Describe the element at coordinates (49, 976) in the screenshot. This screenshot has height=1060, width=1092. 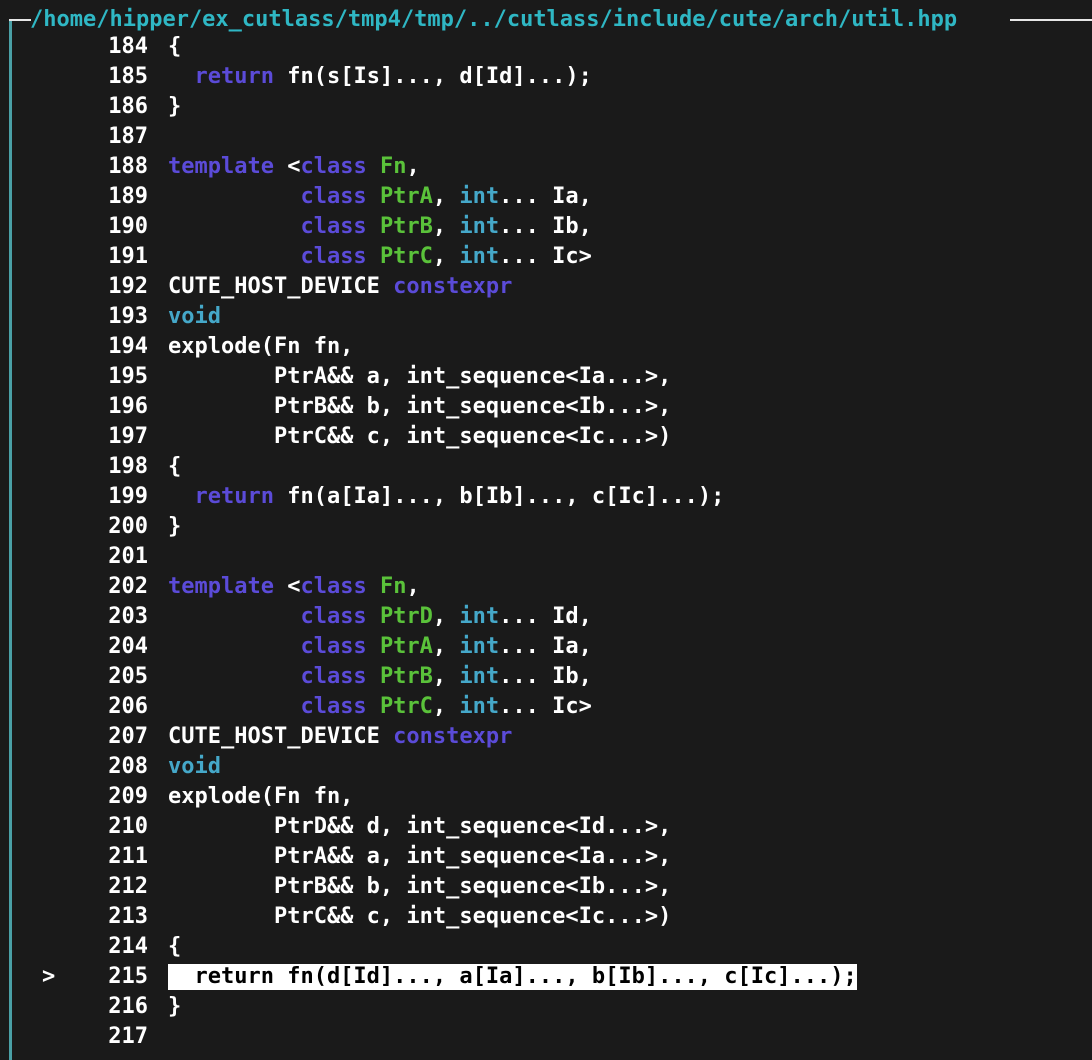
I see `current-line-marker: >` at that location.